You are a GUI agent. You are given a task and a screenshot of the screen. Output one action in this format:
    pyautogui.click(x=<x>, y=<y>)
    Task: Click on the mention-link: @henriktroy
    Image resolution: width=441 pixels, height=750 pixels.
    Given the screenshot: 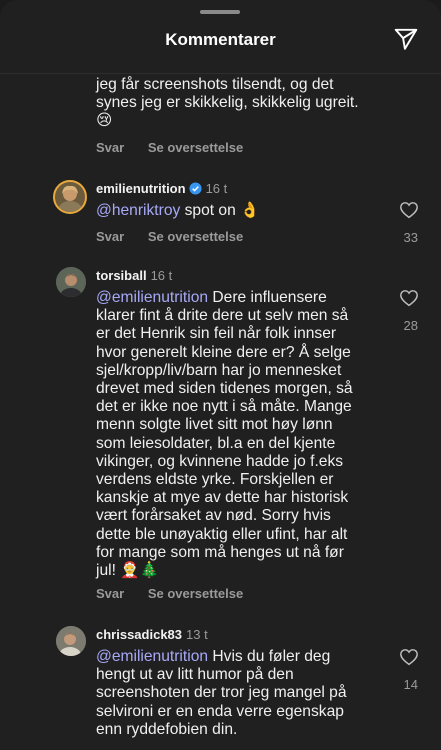 What is the action you would take?
    pyautogui.click(x=138, y=210)
    